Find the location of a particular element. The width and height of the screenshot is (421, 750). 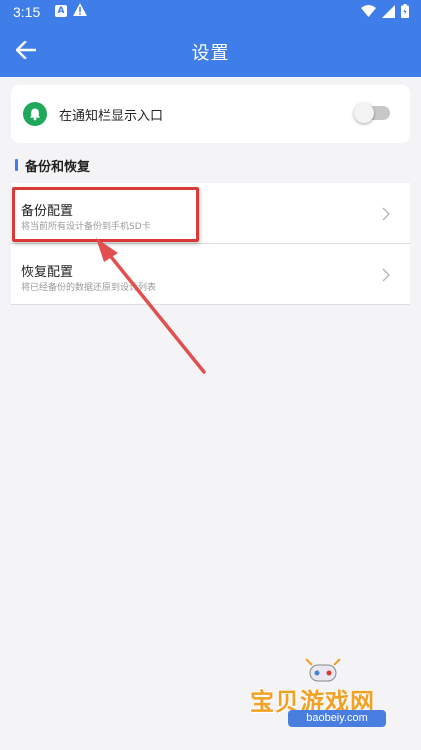

status-bar: 3:15 A is located at coordinates (210, 12).